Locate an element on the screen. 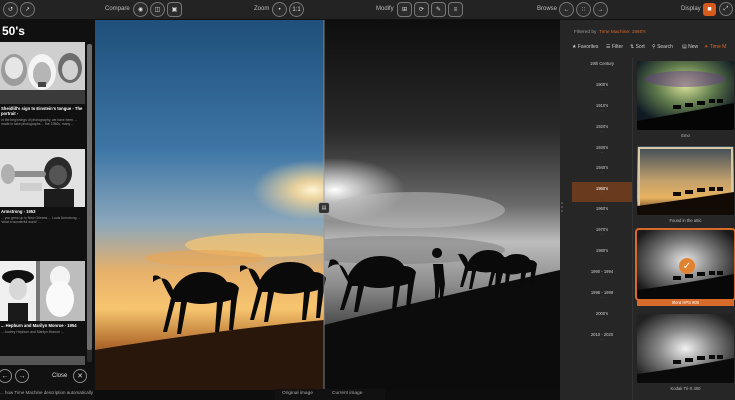  close-button: Close is located at coordinates (59, 376).